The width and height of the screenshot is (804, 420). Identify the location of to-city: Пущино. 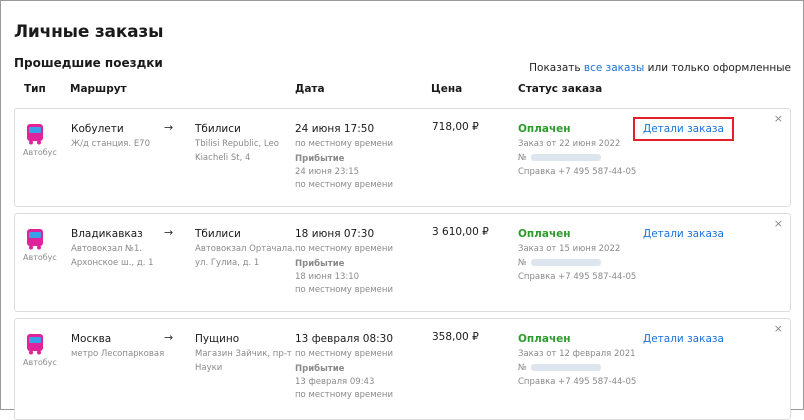
(217, 339).